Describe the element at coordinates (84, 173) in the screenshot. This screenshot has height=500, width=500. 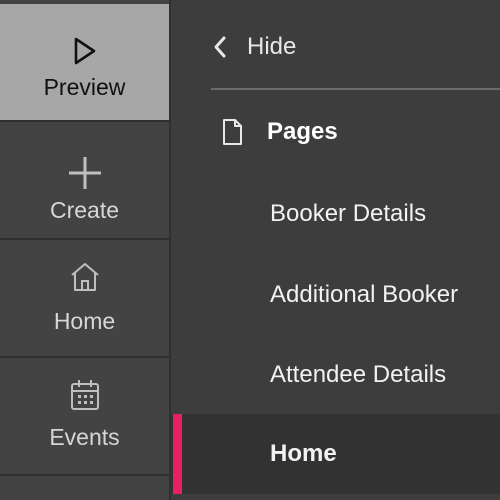
I see `plus-icon` at that location.